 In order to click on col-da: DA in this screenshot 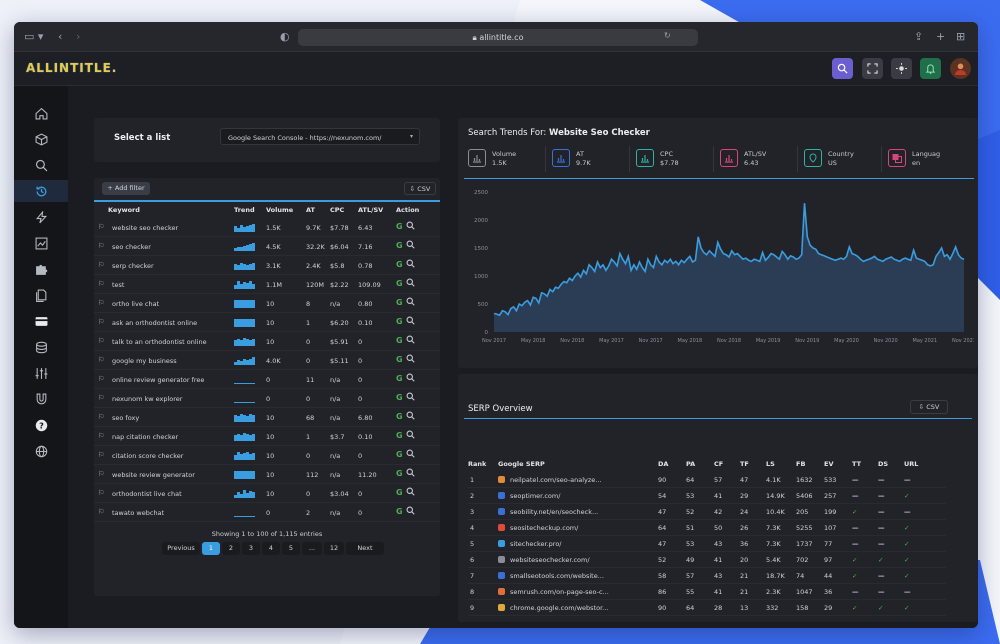, I will do `click(663, 464)`.